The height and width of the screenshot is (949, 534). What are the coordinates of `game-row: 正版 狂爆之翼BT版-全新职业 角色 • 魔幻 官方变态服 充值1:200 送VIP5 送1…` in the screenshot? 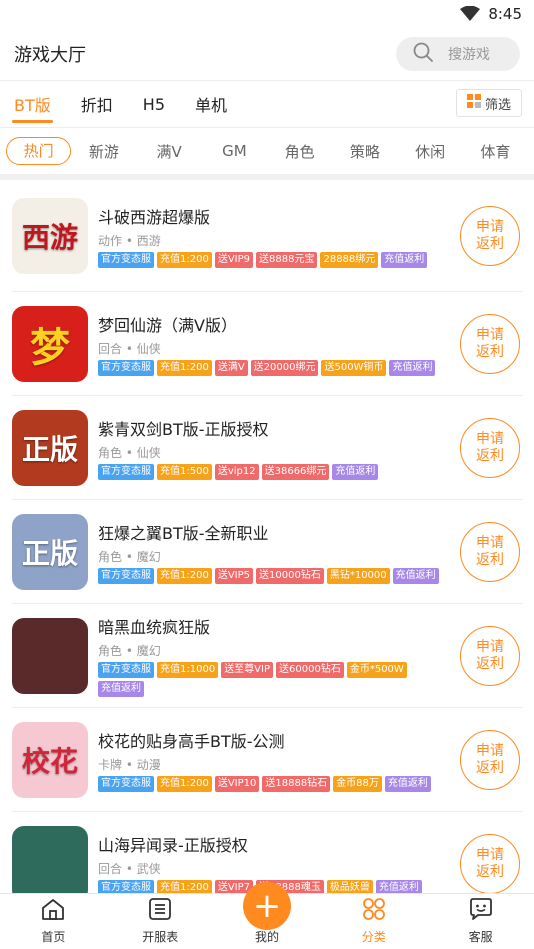 It's located at (267, 552).